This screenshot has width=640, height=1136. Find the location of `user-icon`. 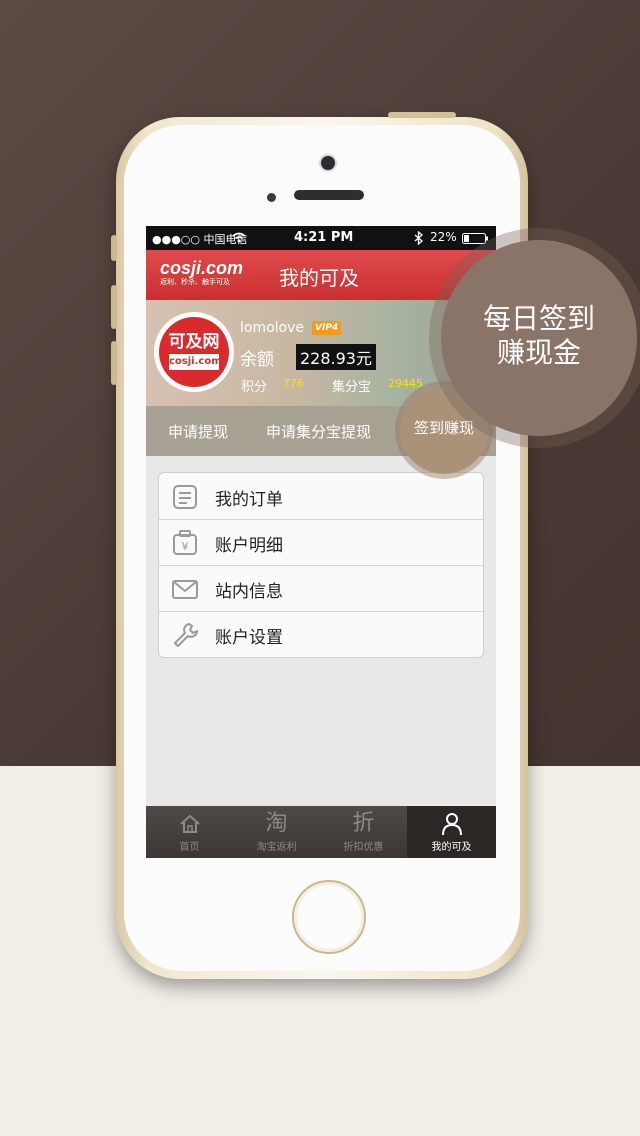

user-icon is located at coordinates (451, 824).